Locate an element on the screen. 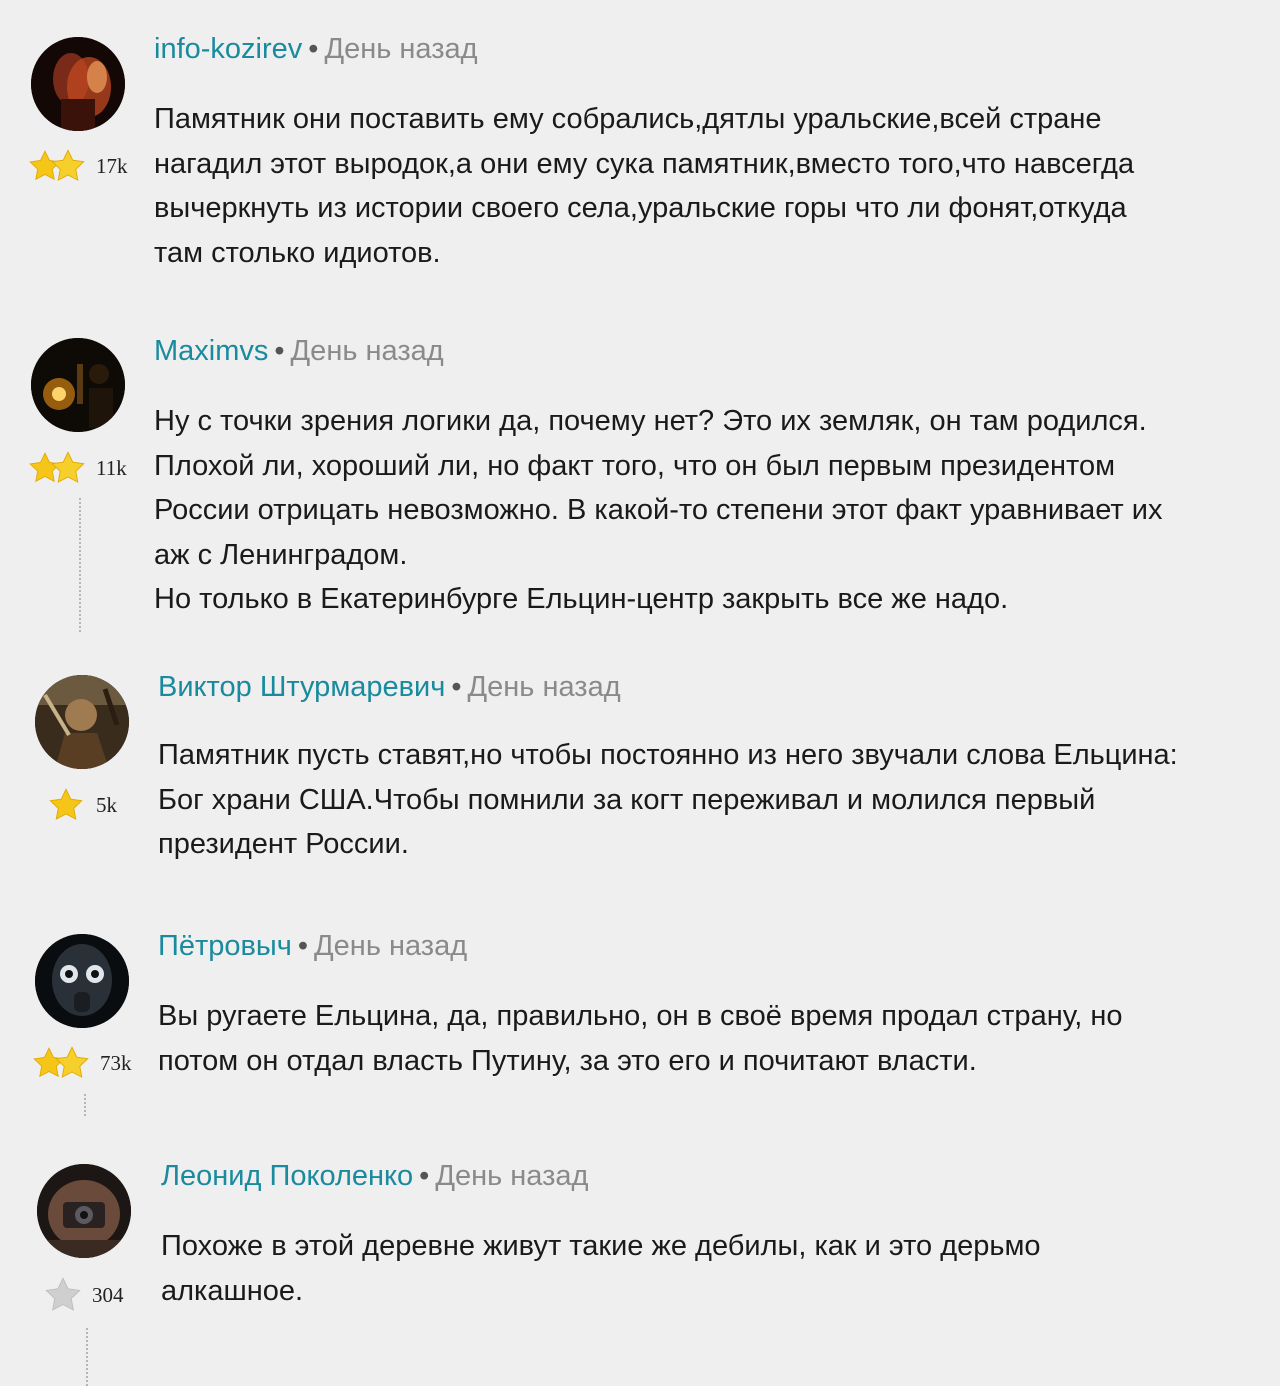 This screenshot has height=1386, width=1280. avatar-dark-lamp-icon is located at coordinates (78, 385).